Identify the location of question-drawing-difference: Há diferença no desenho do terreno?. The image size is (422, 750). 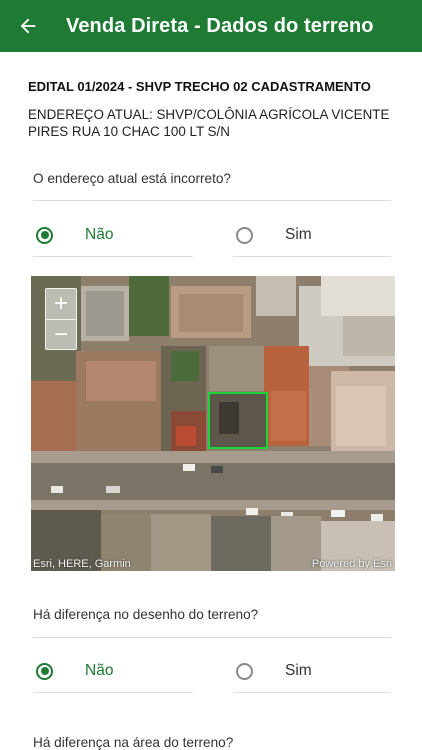
(146, 614).